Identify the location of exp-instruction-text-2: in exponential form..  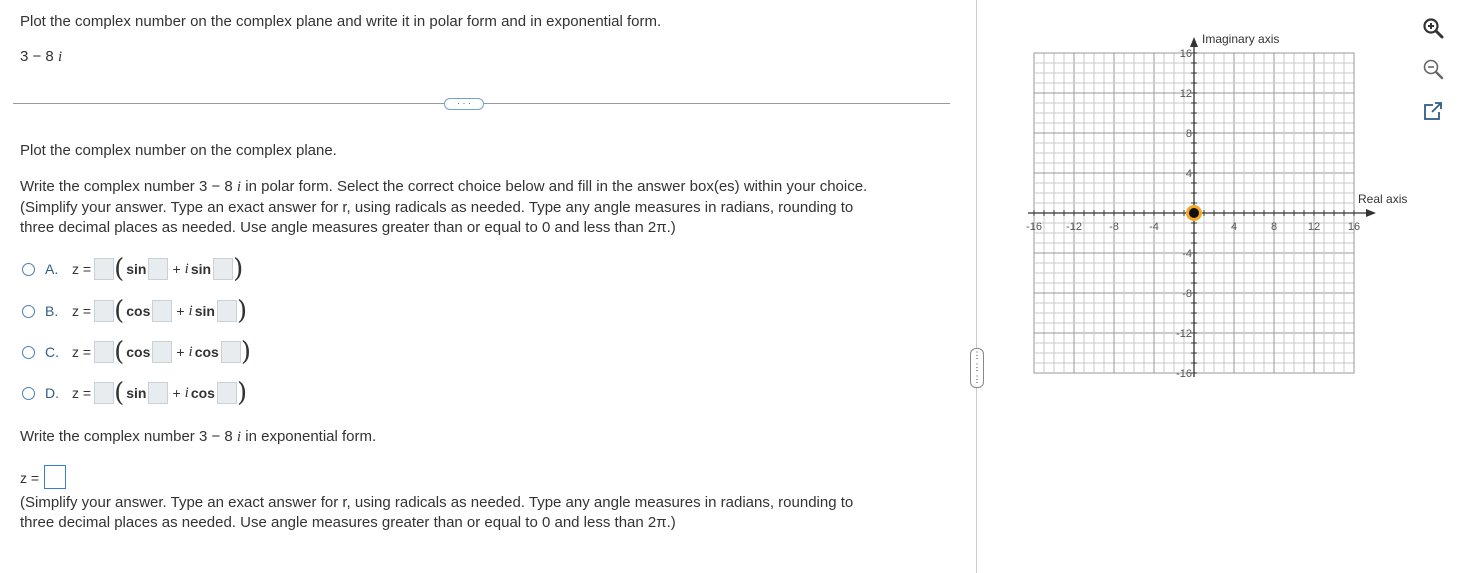
(309, 436).